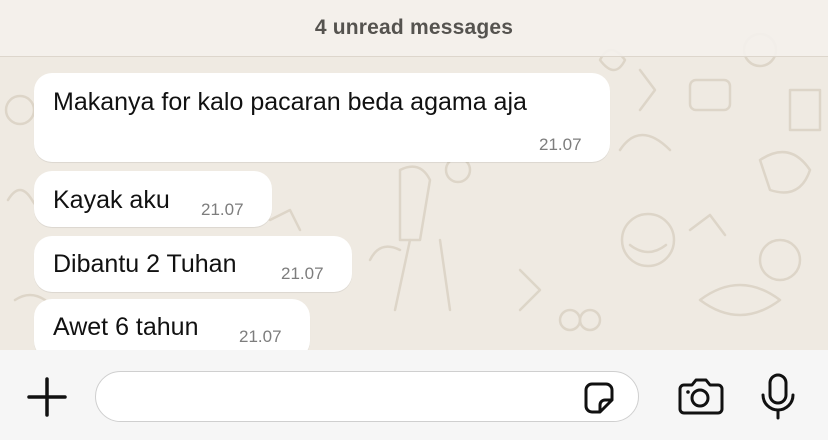 This screenshot has height=440, width=828. Describe the element at coordinates (700, 397) in the screenshot. I see `camera-icon` at that location.